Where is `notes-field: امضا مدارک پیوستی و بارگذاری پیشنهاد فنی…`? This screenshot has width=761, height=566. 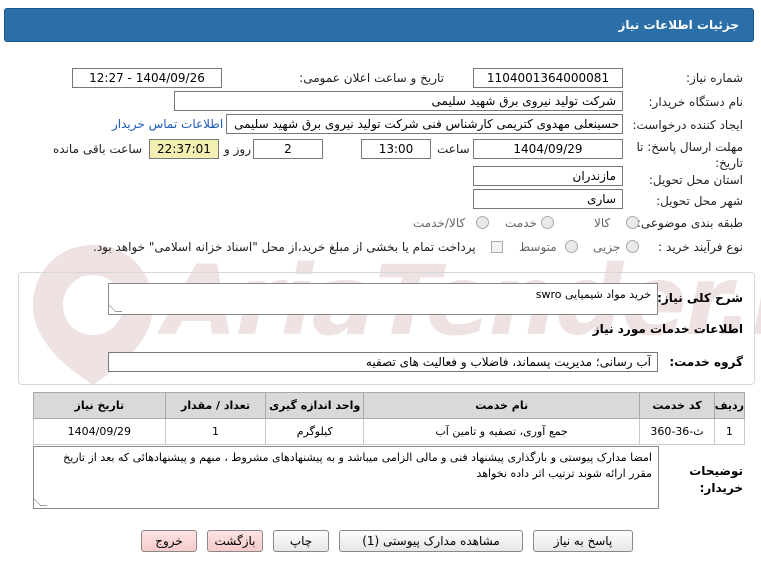 notes-field: امضا مدارک پیوستی و بارگذاری پیشنهاد فنی… is located at coordinates (346, 477).